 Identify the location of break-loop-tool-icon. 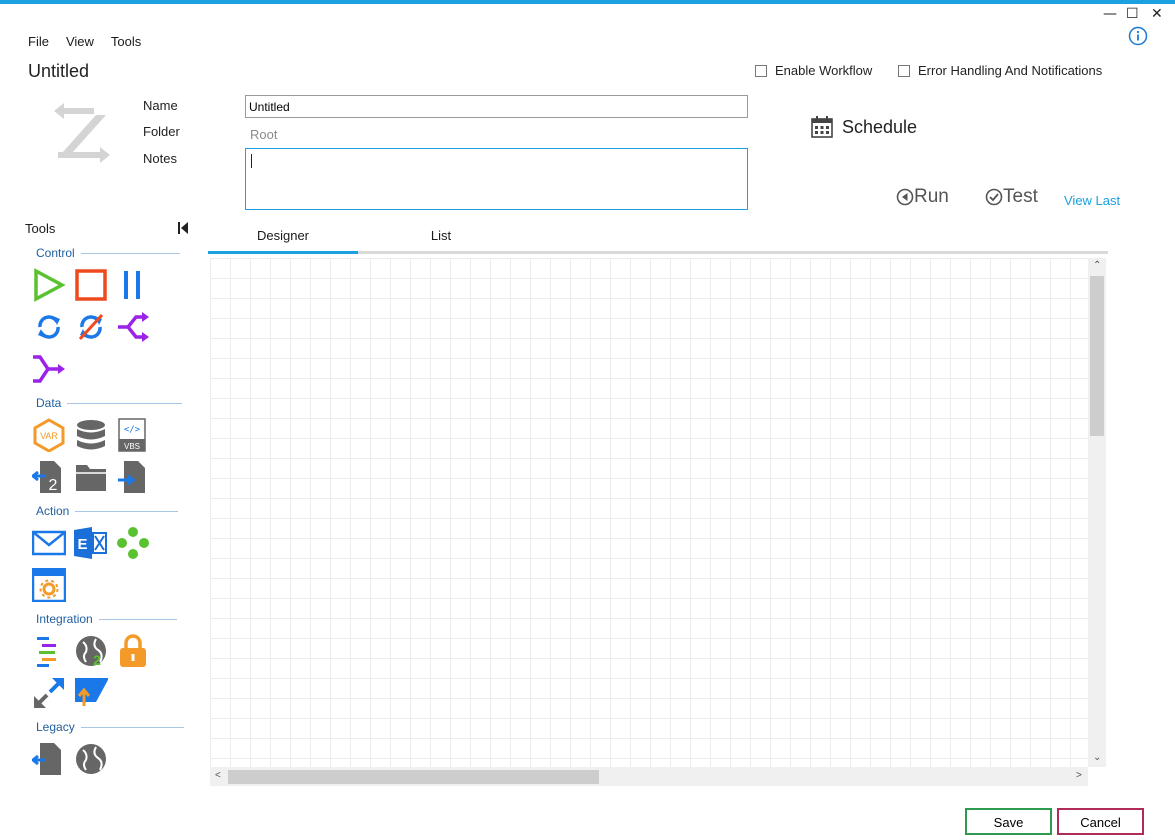
(91, 327).